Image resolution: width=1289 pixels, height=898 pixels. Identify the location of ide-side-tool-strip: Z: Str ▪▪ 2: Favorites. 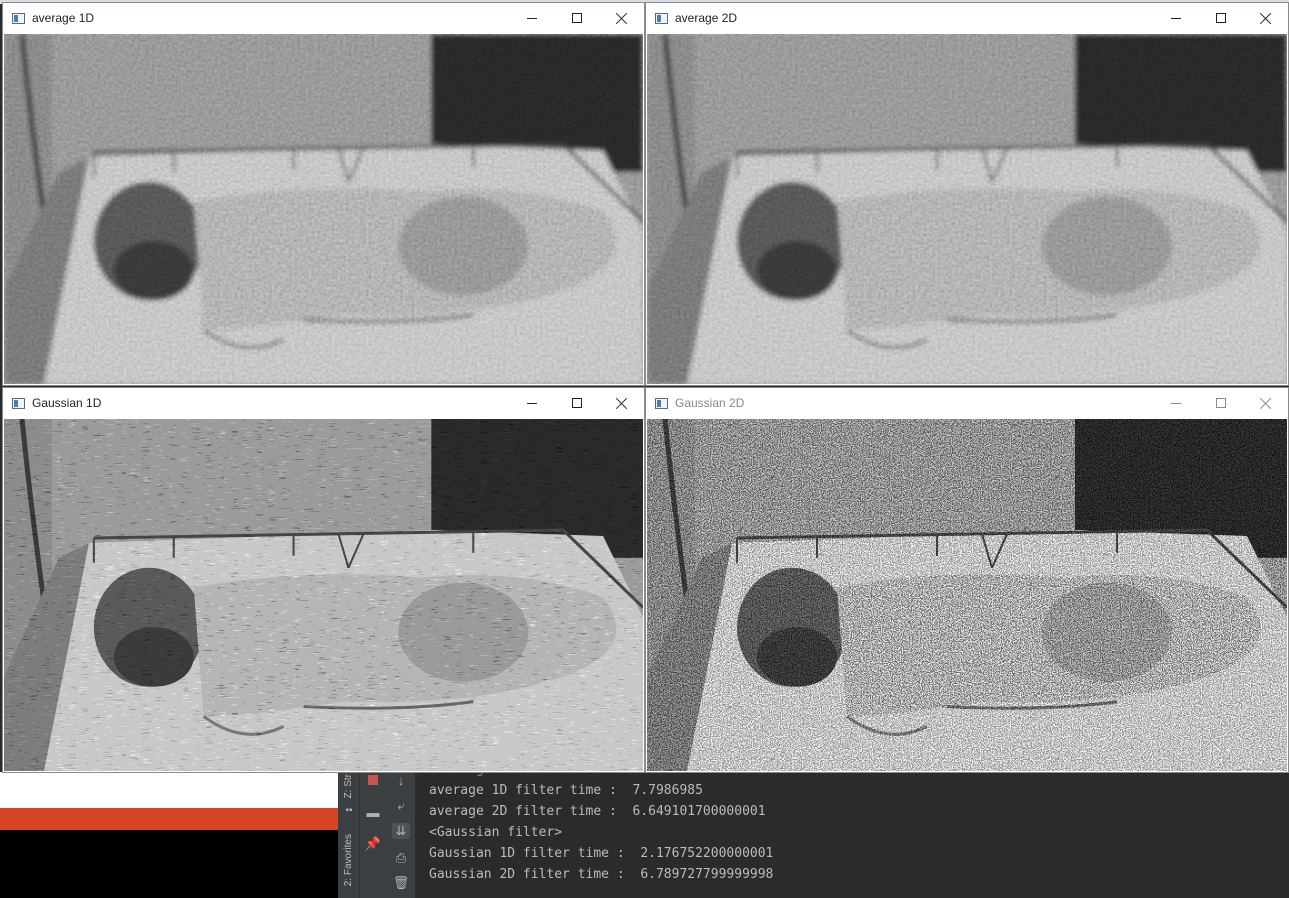
(349, 835).